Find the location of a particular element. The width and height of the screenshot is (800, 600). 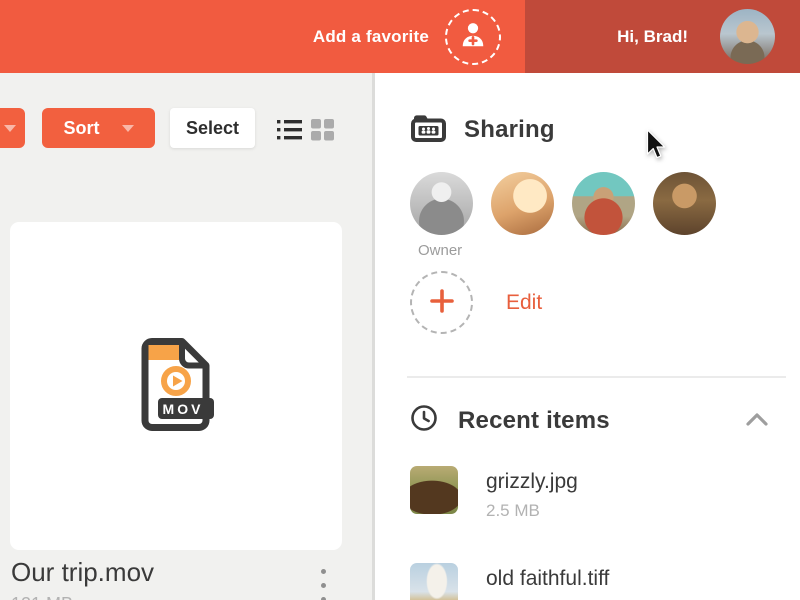

user-avatar is located at coordinates (747, 36).